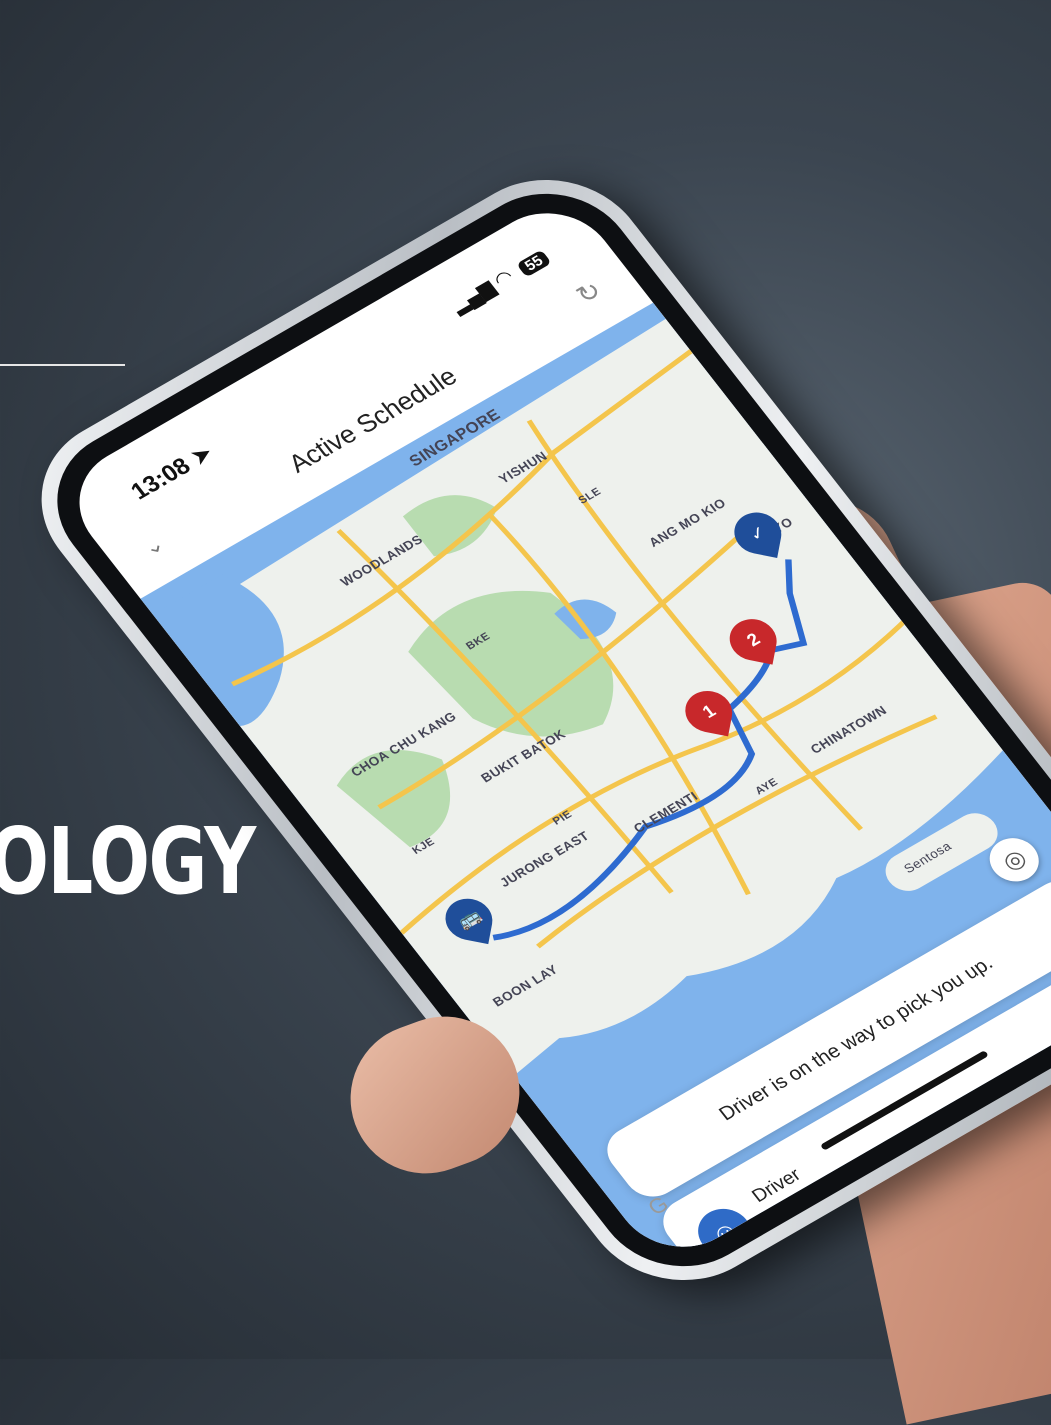 The image size is (1051, 1425). Describe the element at coordinates (753, 639) in the screenshot. I see `stop-number-2: 2` at that location.